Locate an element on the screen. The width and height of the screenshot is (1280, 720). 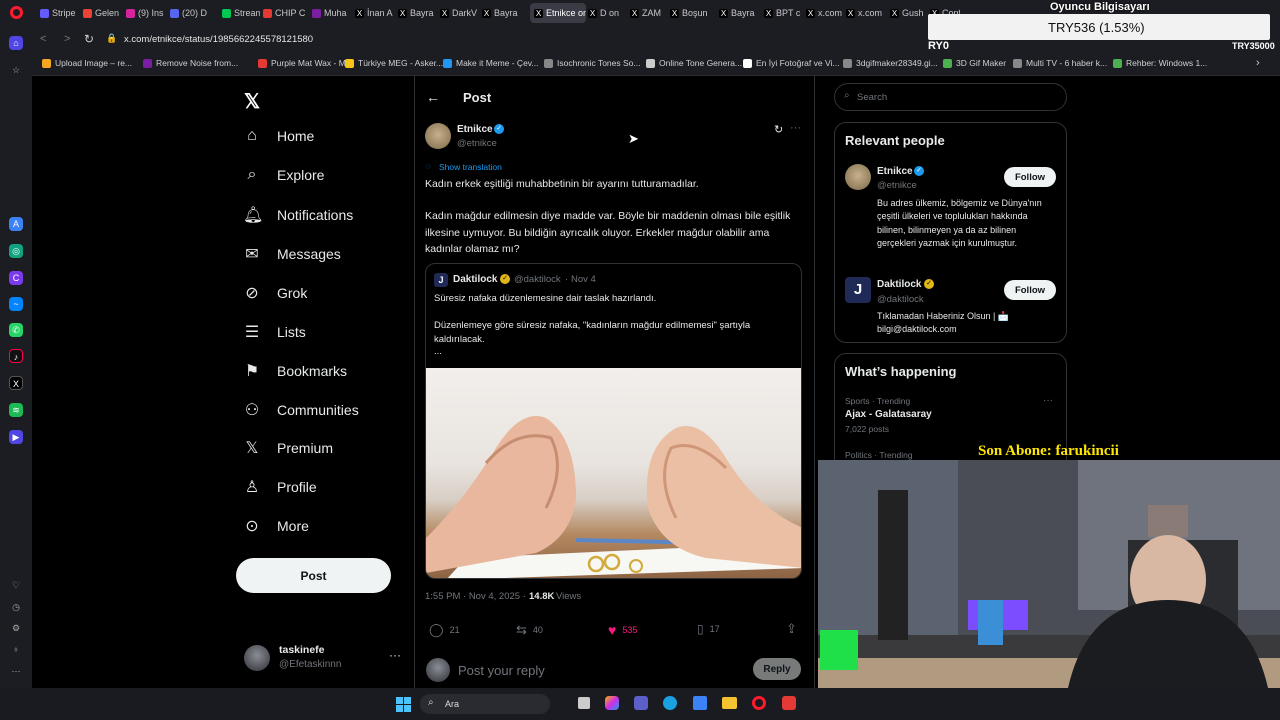
show-translation-link: Show translation is located at coordinates (470, 167).